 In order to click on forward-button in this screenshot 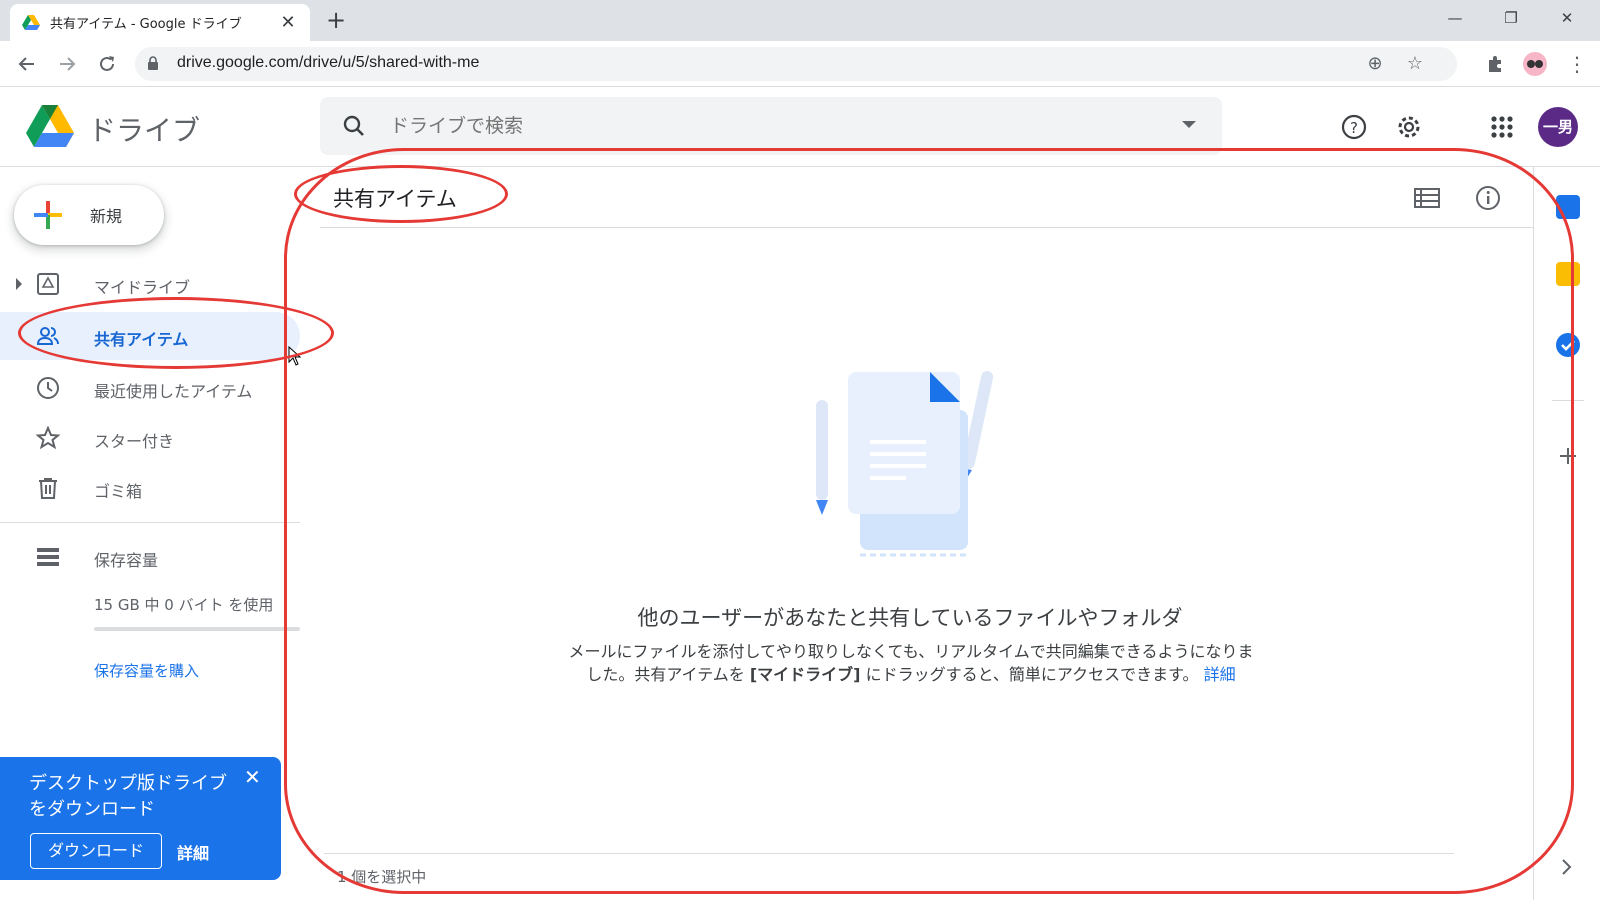, I will do `click(67, 64)`.